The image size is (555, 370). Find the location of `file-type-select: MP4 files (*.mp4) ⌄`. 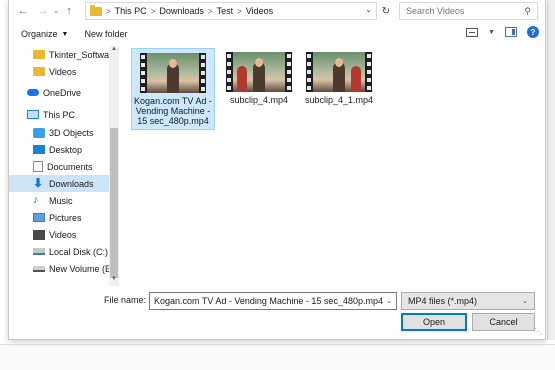

file-type-select: MP4 files (*.mp4) ⌄ is located at coordinates (468, 301).